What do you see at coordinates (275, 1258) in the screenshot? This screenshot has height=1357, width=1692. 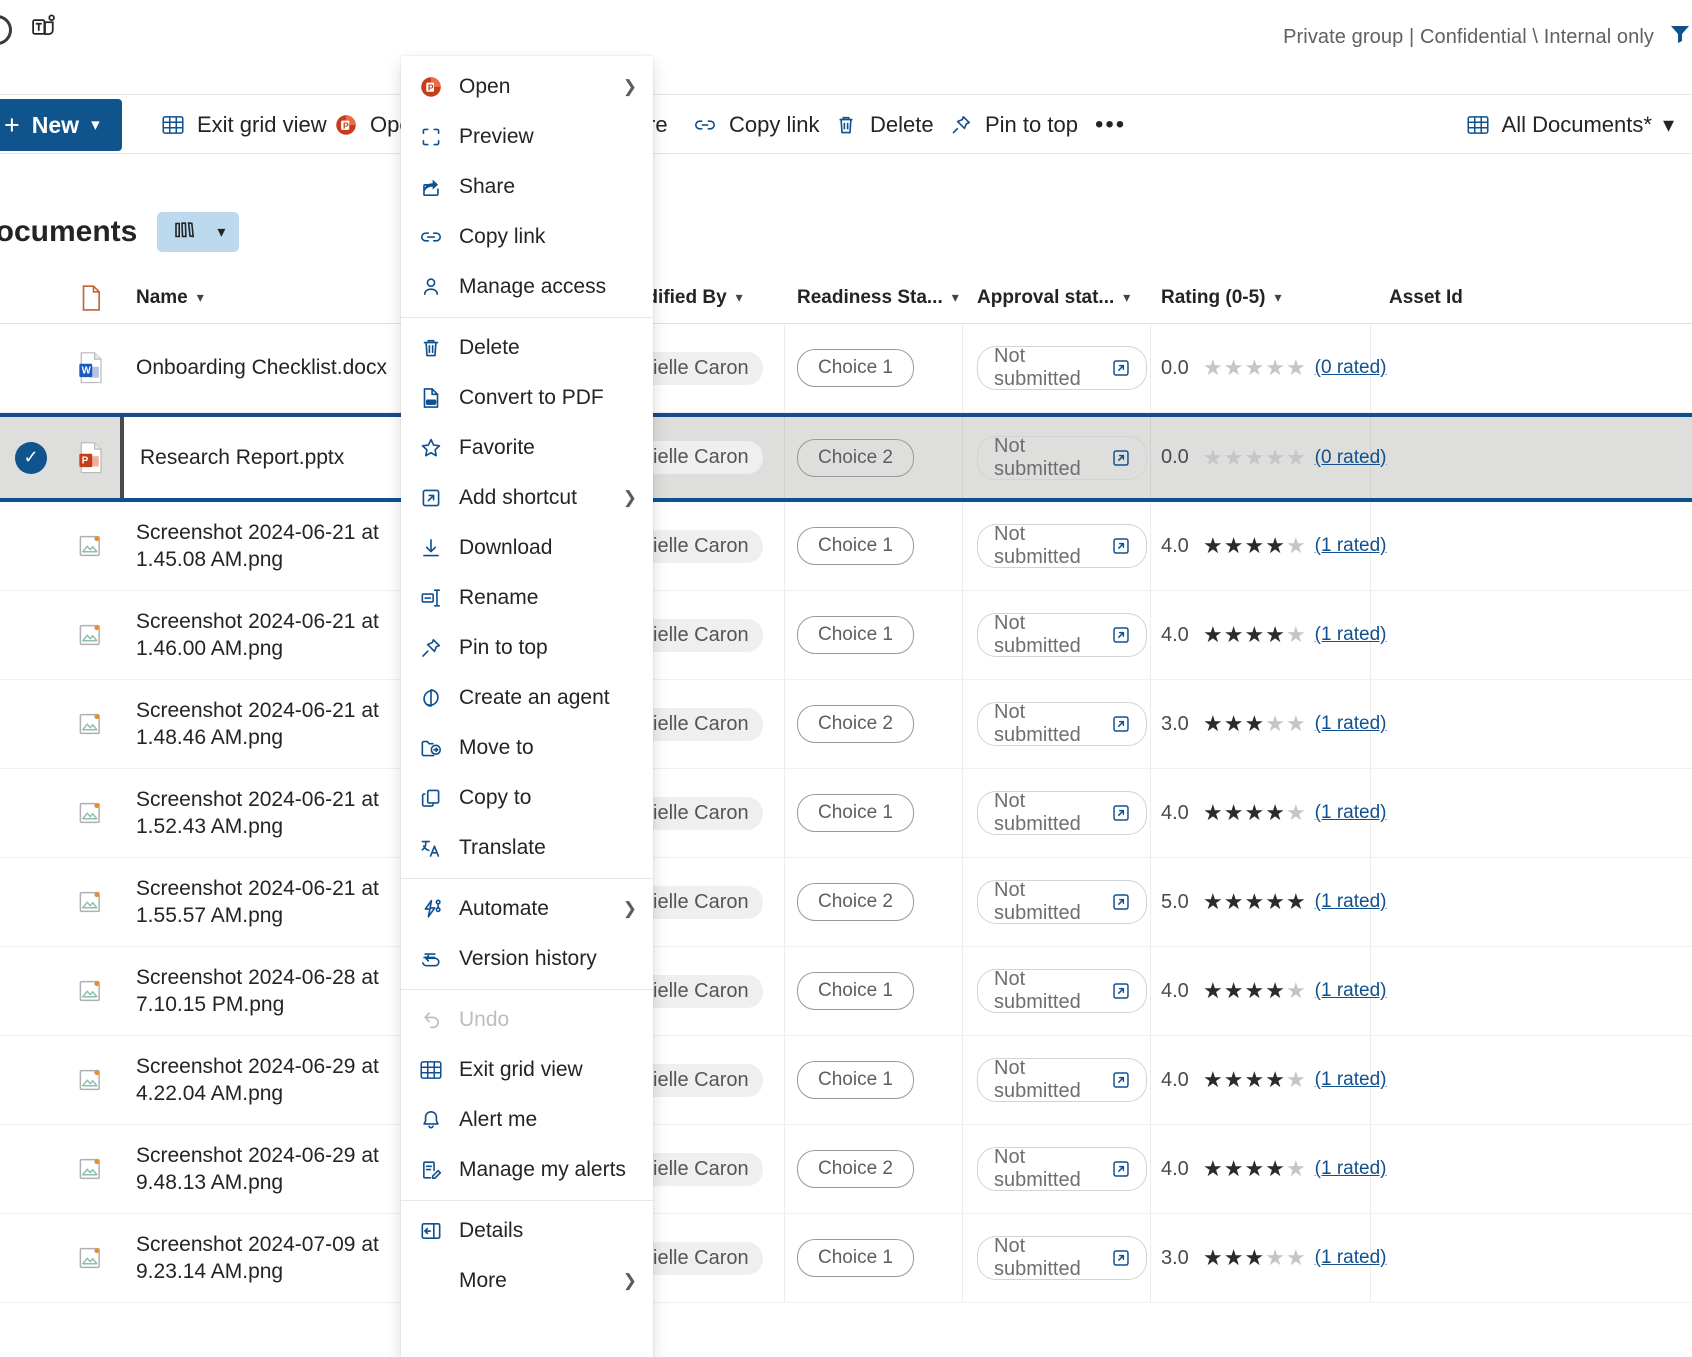 I see `file-name-cell: Screenshot 2024-07-09 at 9.23.14 AM.png` at bounding box center [275, 1258].